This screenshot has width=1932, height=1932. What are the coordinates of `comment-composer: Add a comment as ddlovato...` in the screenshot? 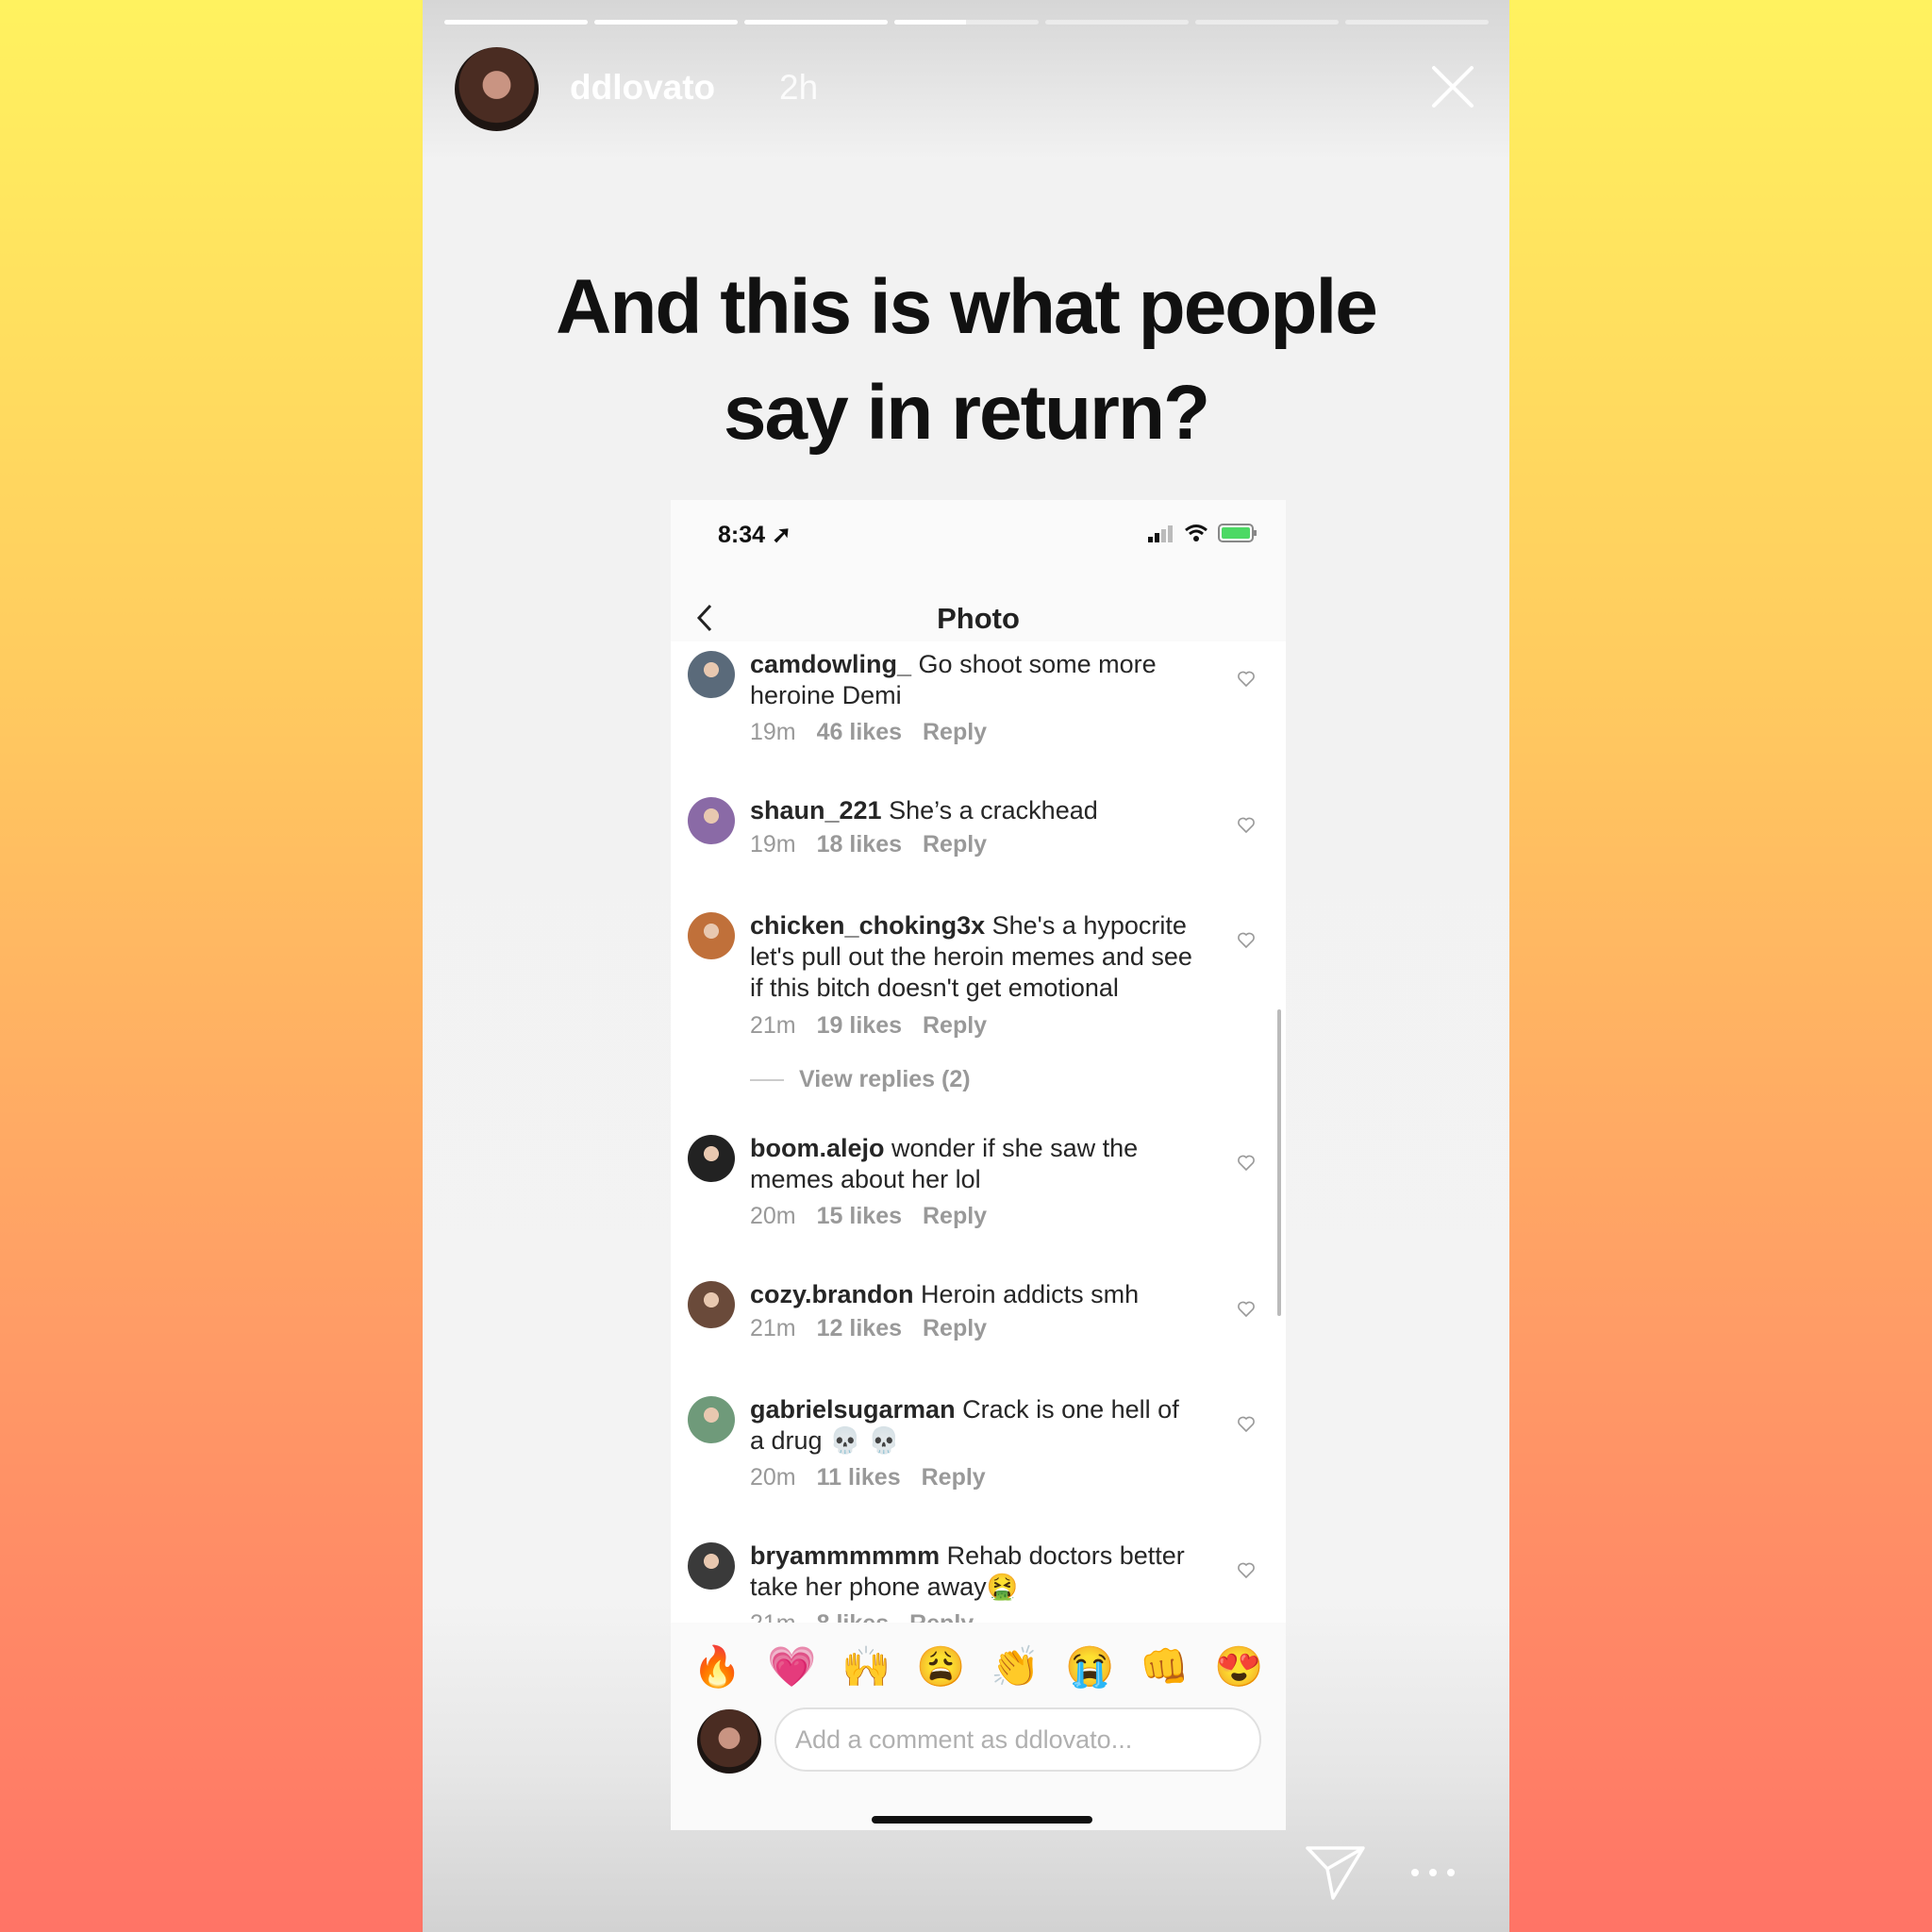 It's located at (979, 1741).